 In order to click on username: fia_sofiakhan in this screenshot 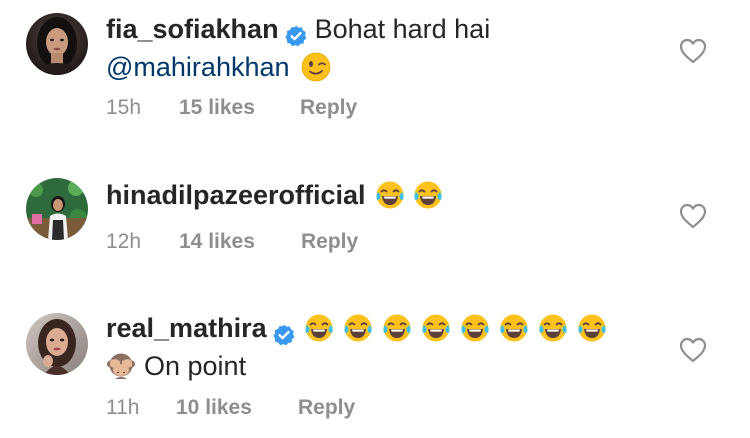, I will do `click(192, 29)`.